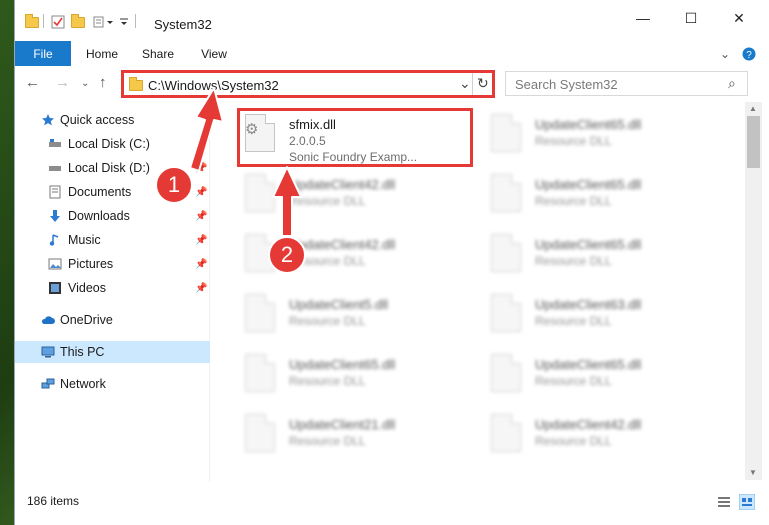  Describe the element at coordinates (174, 185) in the screenshot. I see `step-badge-1: 1` at that location.